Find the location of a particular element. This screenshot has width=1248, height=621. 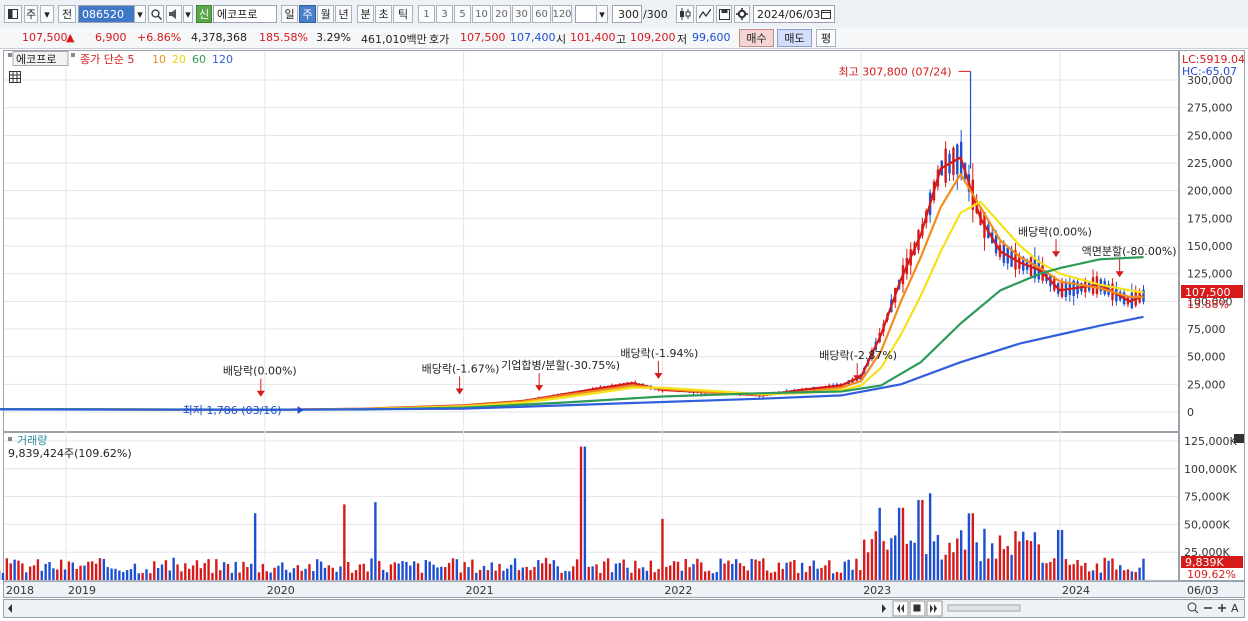

candle-type-icon is located at coordinates (685, 14).